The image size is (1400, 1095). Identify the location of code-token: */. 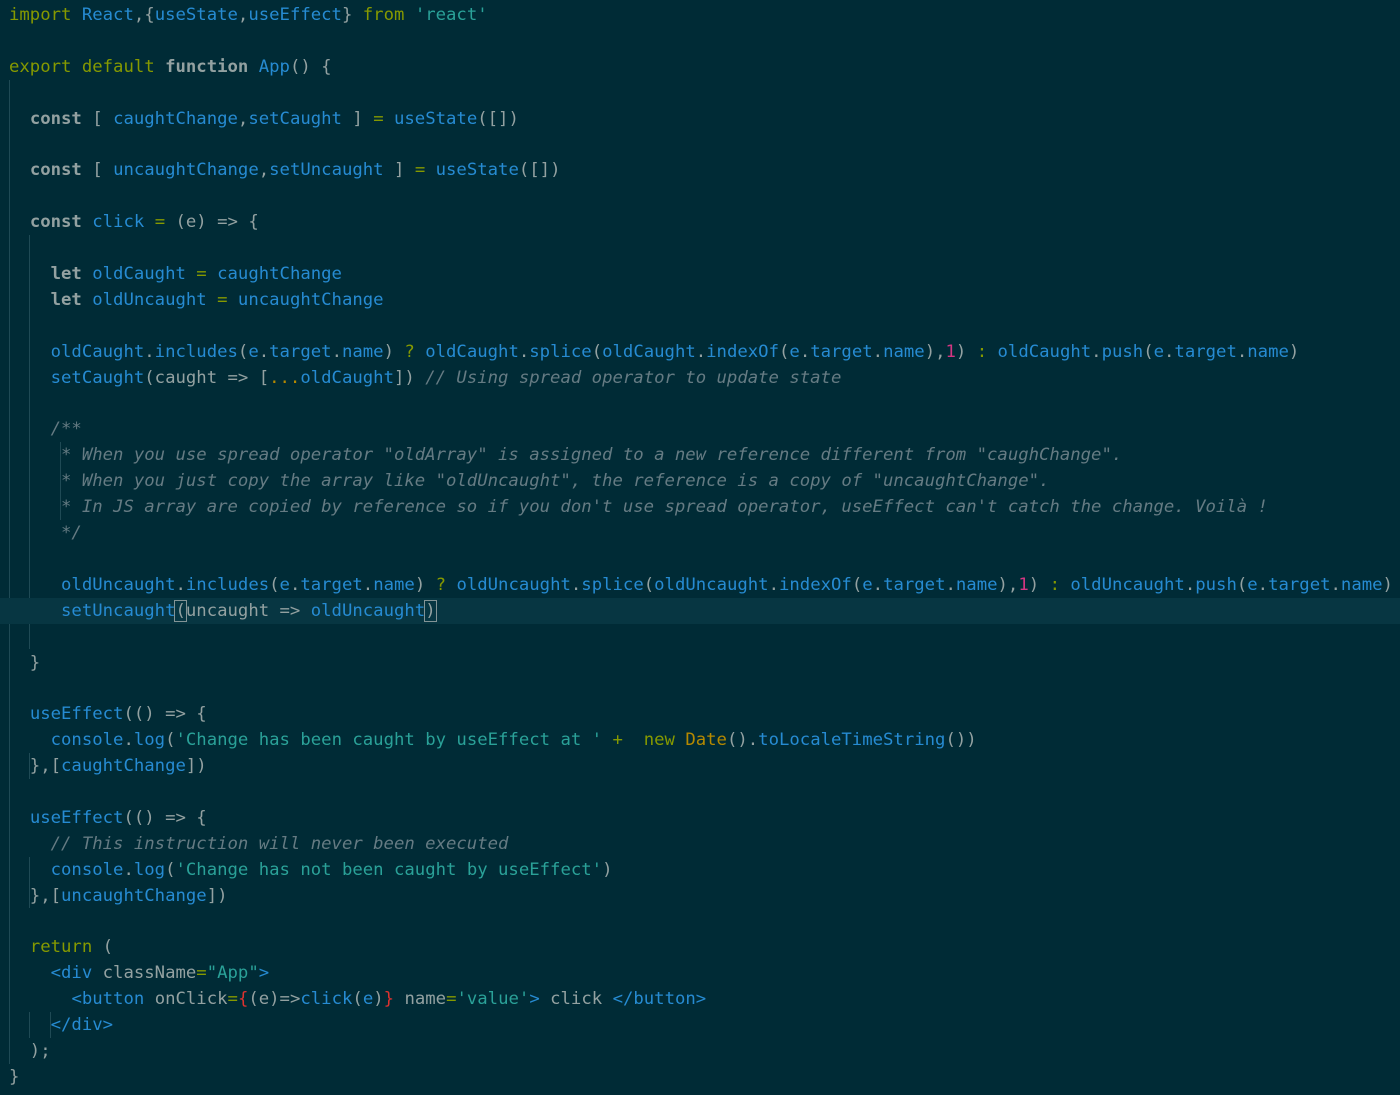
(71, 533).